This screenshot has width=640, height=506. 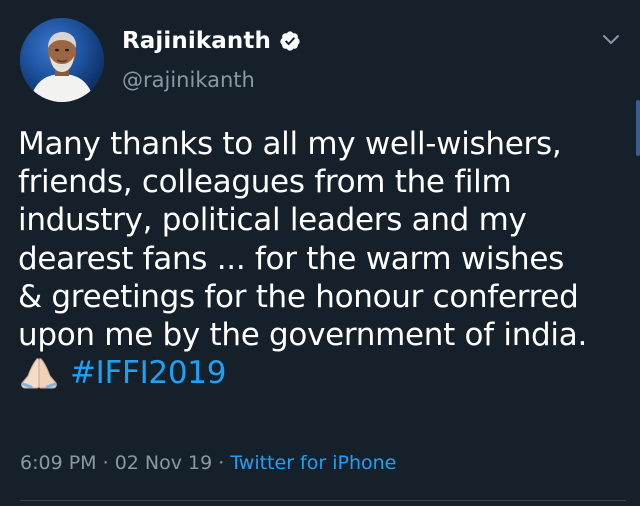 What do you see at coordinates (188, 80) in the screenshot?
I see `author-handle: @rajinikanth` at bounding box center [188, 80].